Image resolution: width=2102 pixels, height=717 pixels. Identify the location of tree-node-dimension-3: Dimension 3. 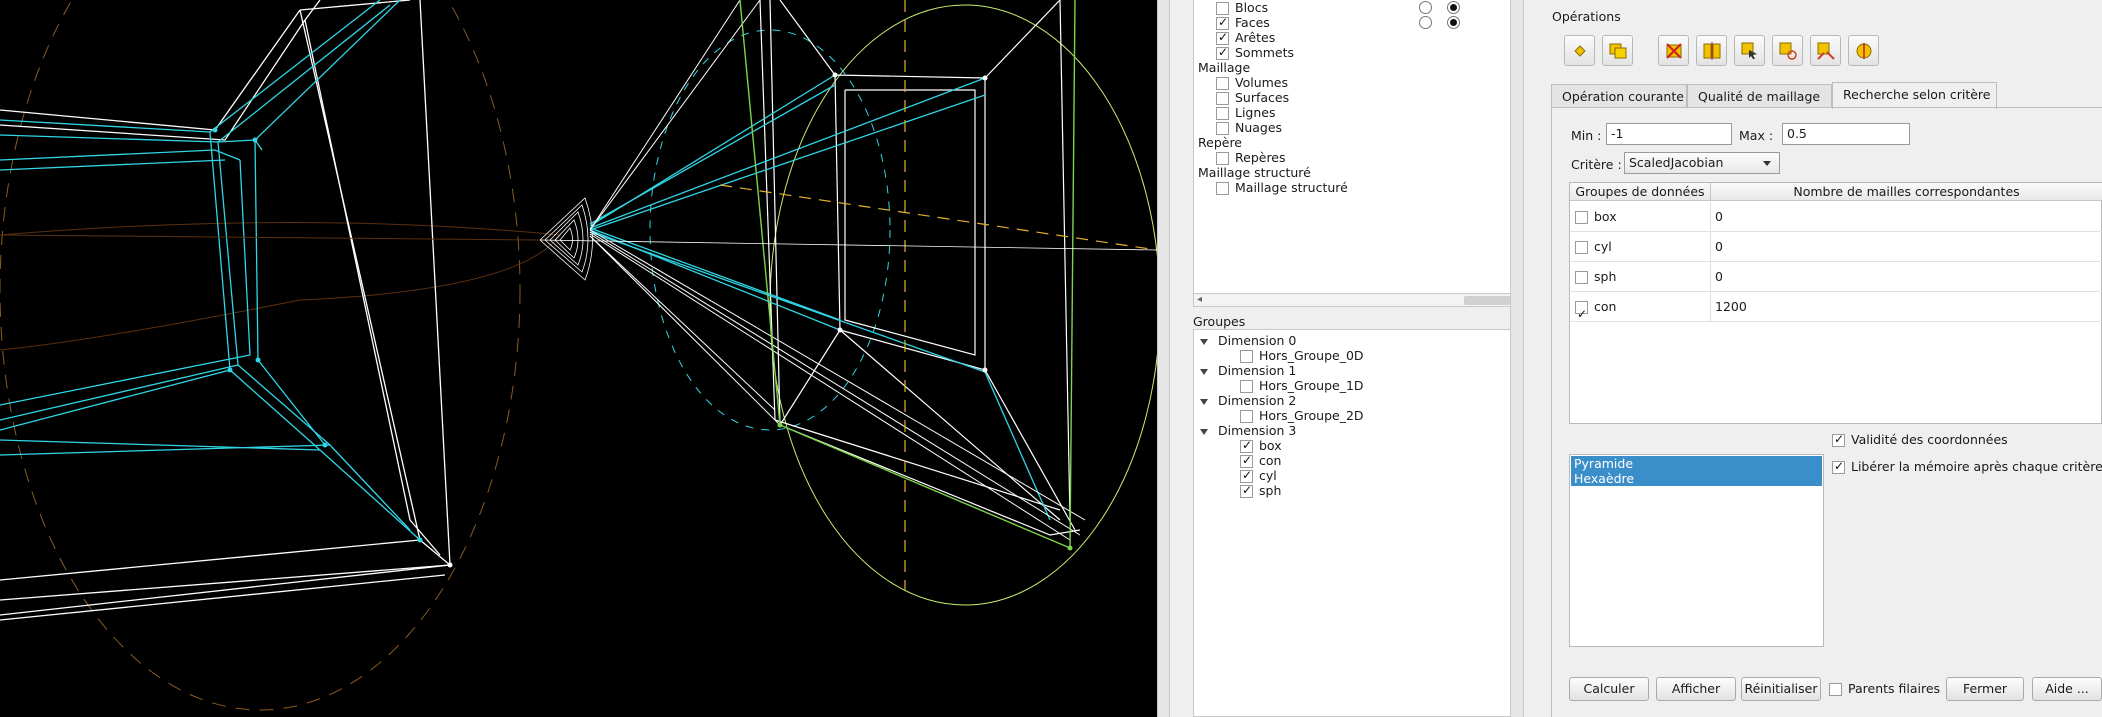
(1248, 430).